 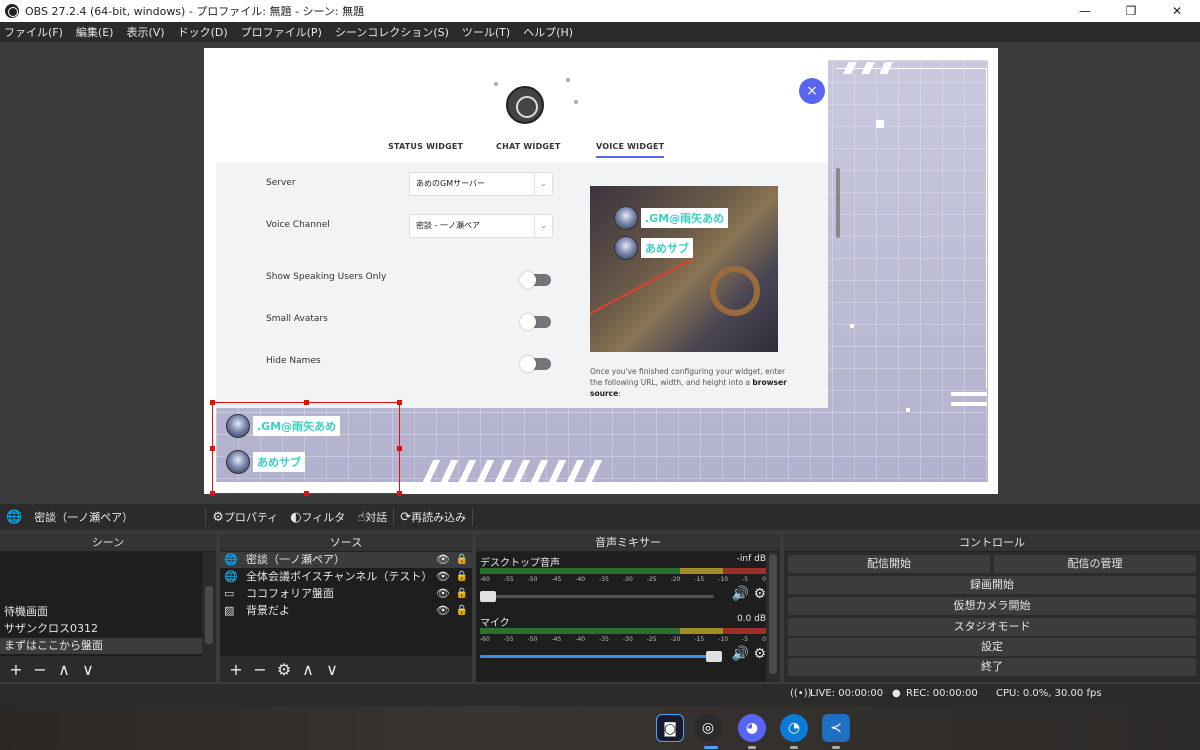 I want to click on frame-line, so click(x=911, y=68).